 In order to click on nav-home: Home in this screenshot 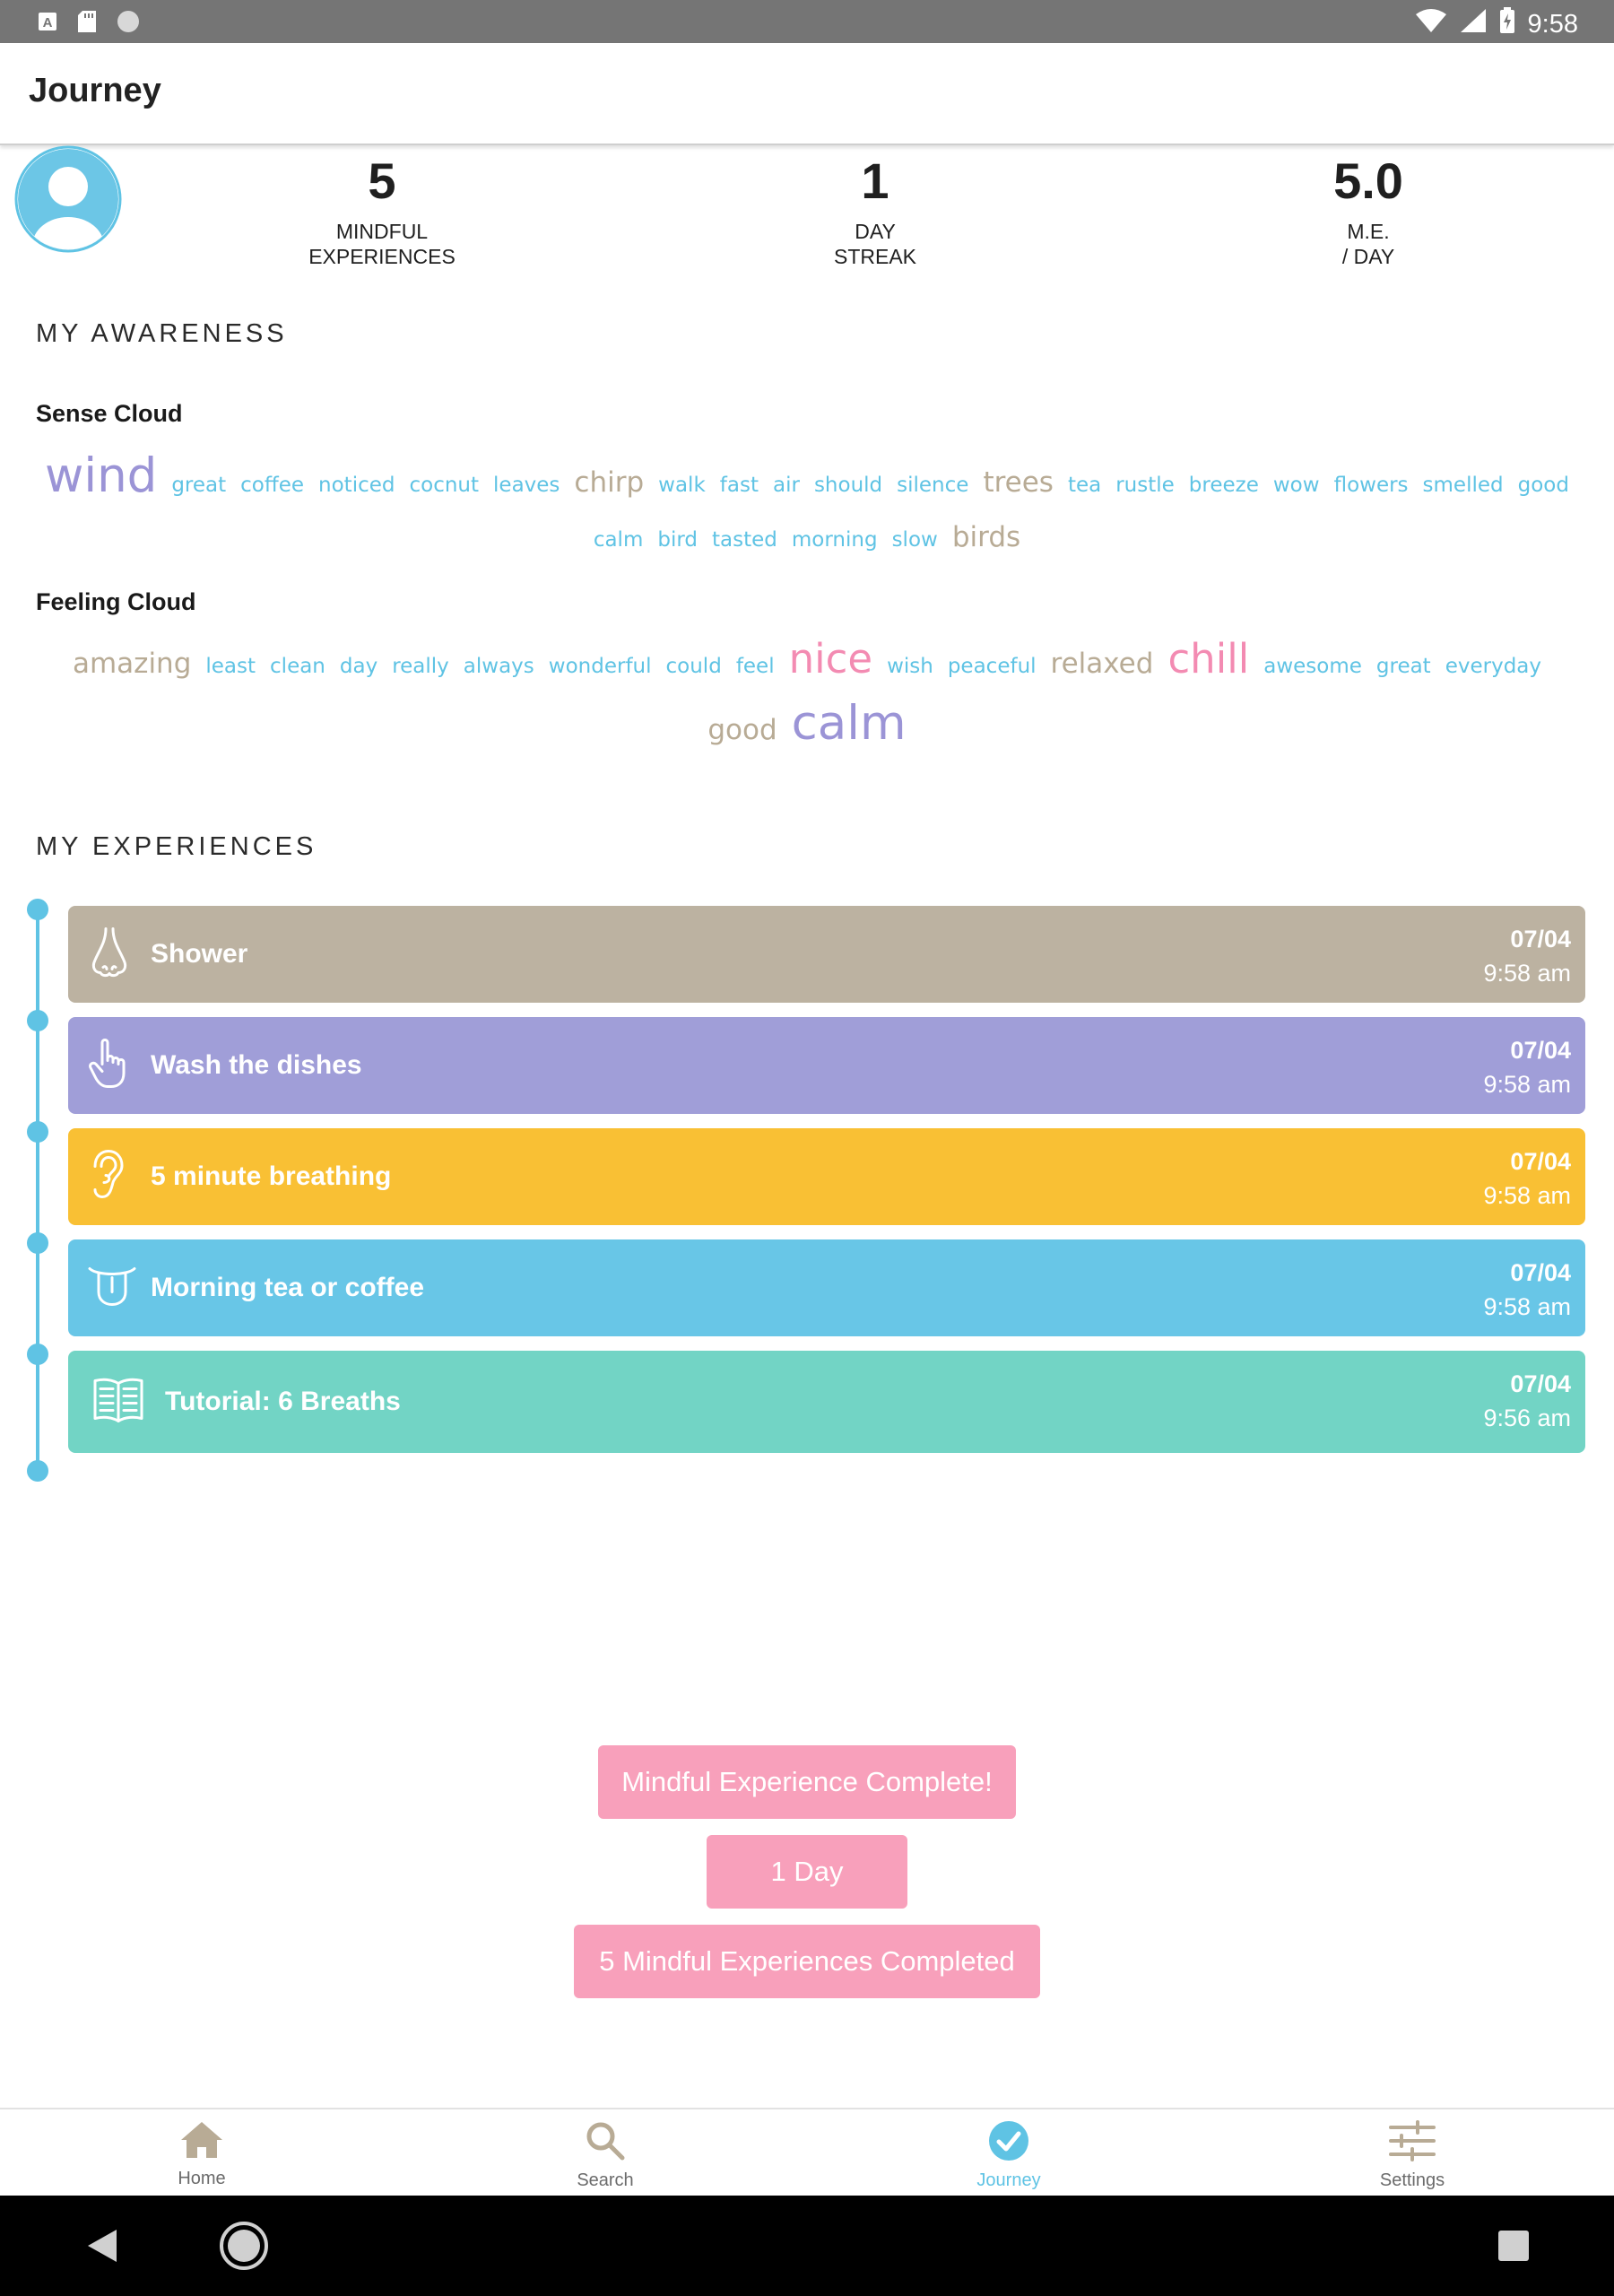, I will do `click(201, 2154)`.